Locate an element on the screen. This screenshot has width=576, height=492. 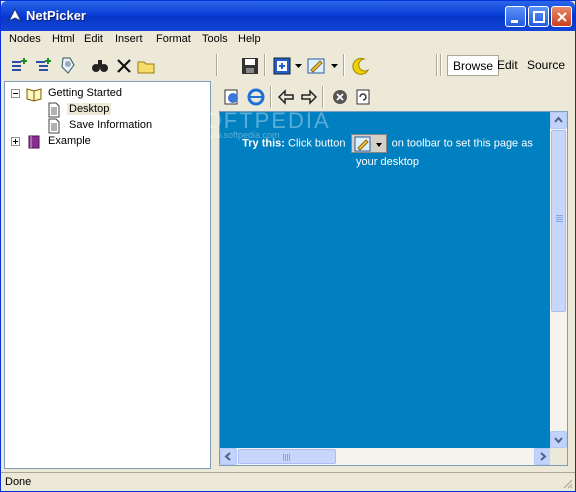
save-icon is located at coordinates (250, 66).